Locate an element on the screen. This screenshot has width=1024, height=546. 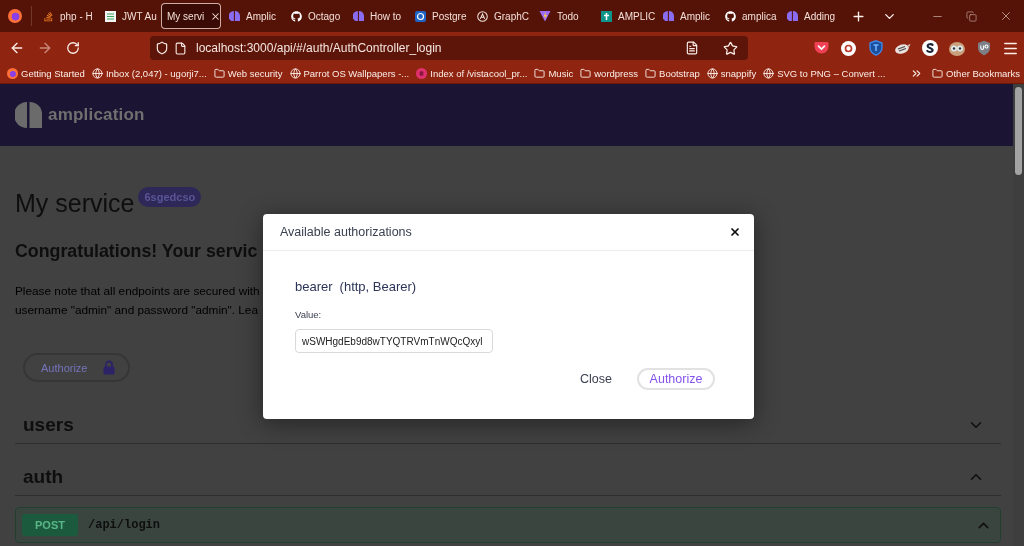
browser-tab: GraphC is located at coordinates (501, 16).